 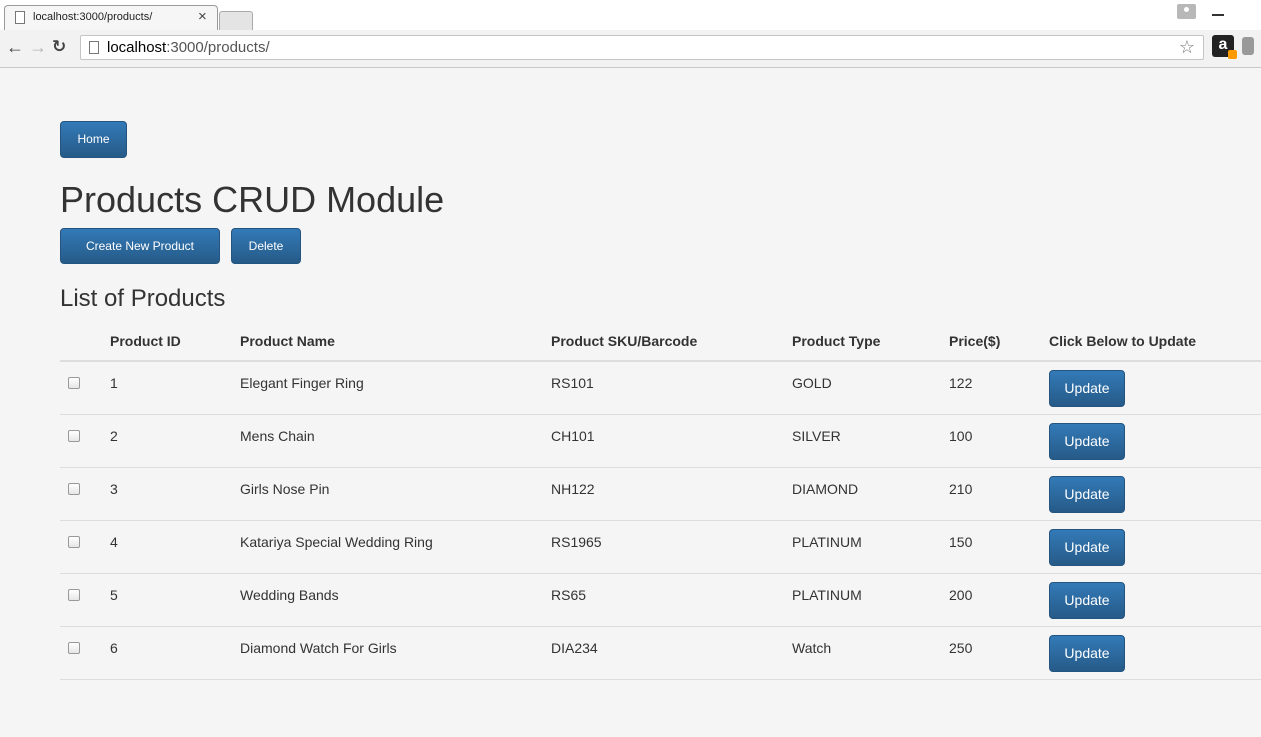 What do you see at coordinates (85, 342) in the screenshot?
I see `header-select` at bounding box center [85, 342].